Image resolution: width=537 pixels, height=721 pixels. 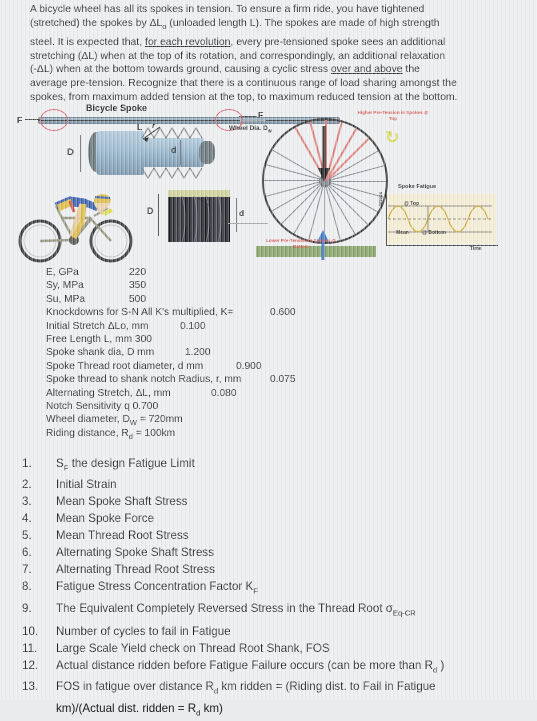 I want to click on fatigue-chart-plot, so click(x=441, y=219).